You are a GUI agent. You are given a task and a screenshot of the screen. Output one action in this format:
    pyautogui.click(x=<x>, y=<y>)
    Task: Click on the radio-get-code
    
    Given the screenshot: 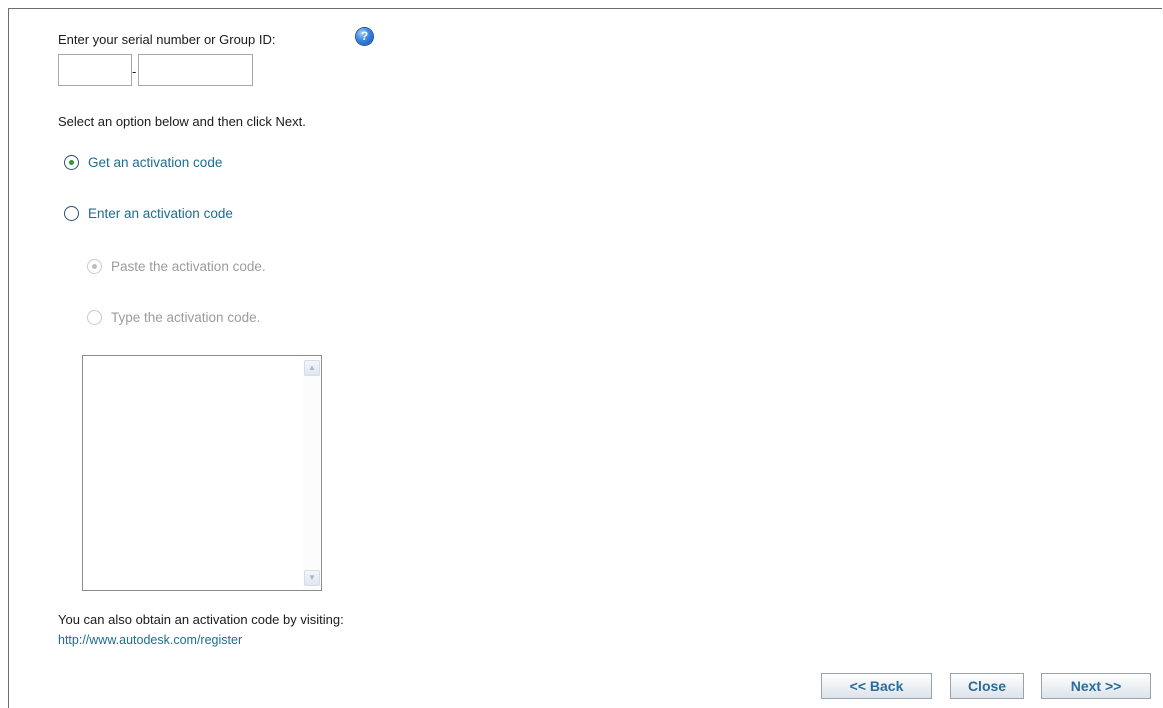 What is the action you would take?
    pyautogui.click(x=71, y=162)
    